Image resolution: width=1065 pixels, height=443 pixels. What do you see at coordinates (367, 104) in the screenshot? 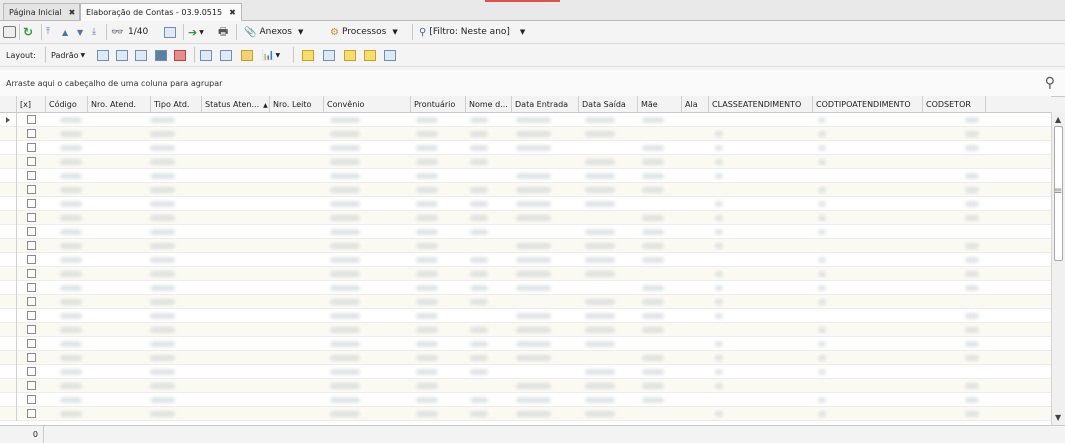
I see `column-header-convenio: Convênio` at bounding box center [367, 104].